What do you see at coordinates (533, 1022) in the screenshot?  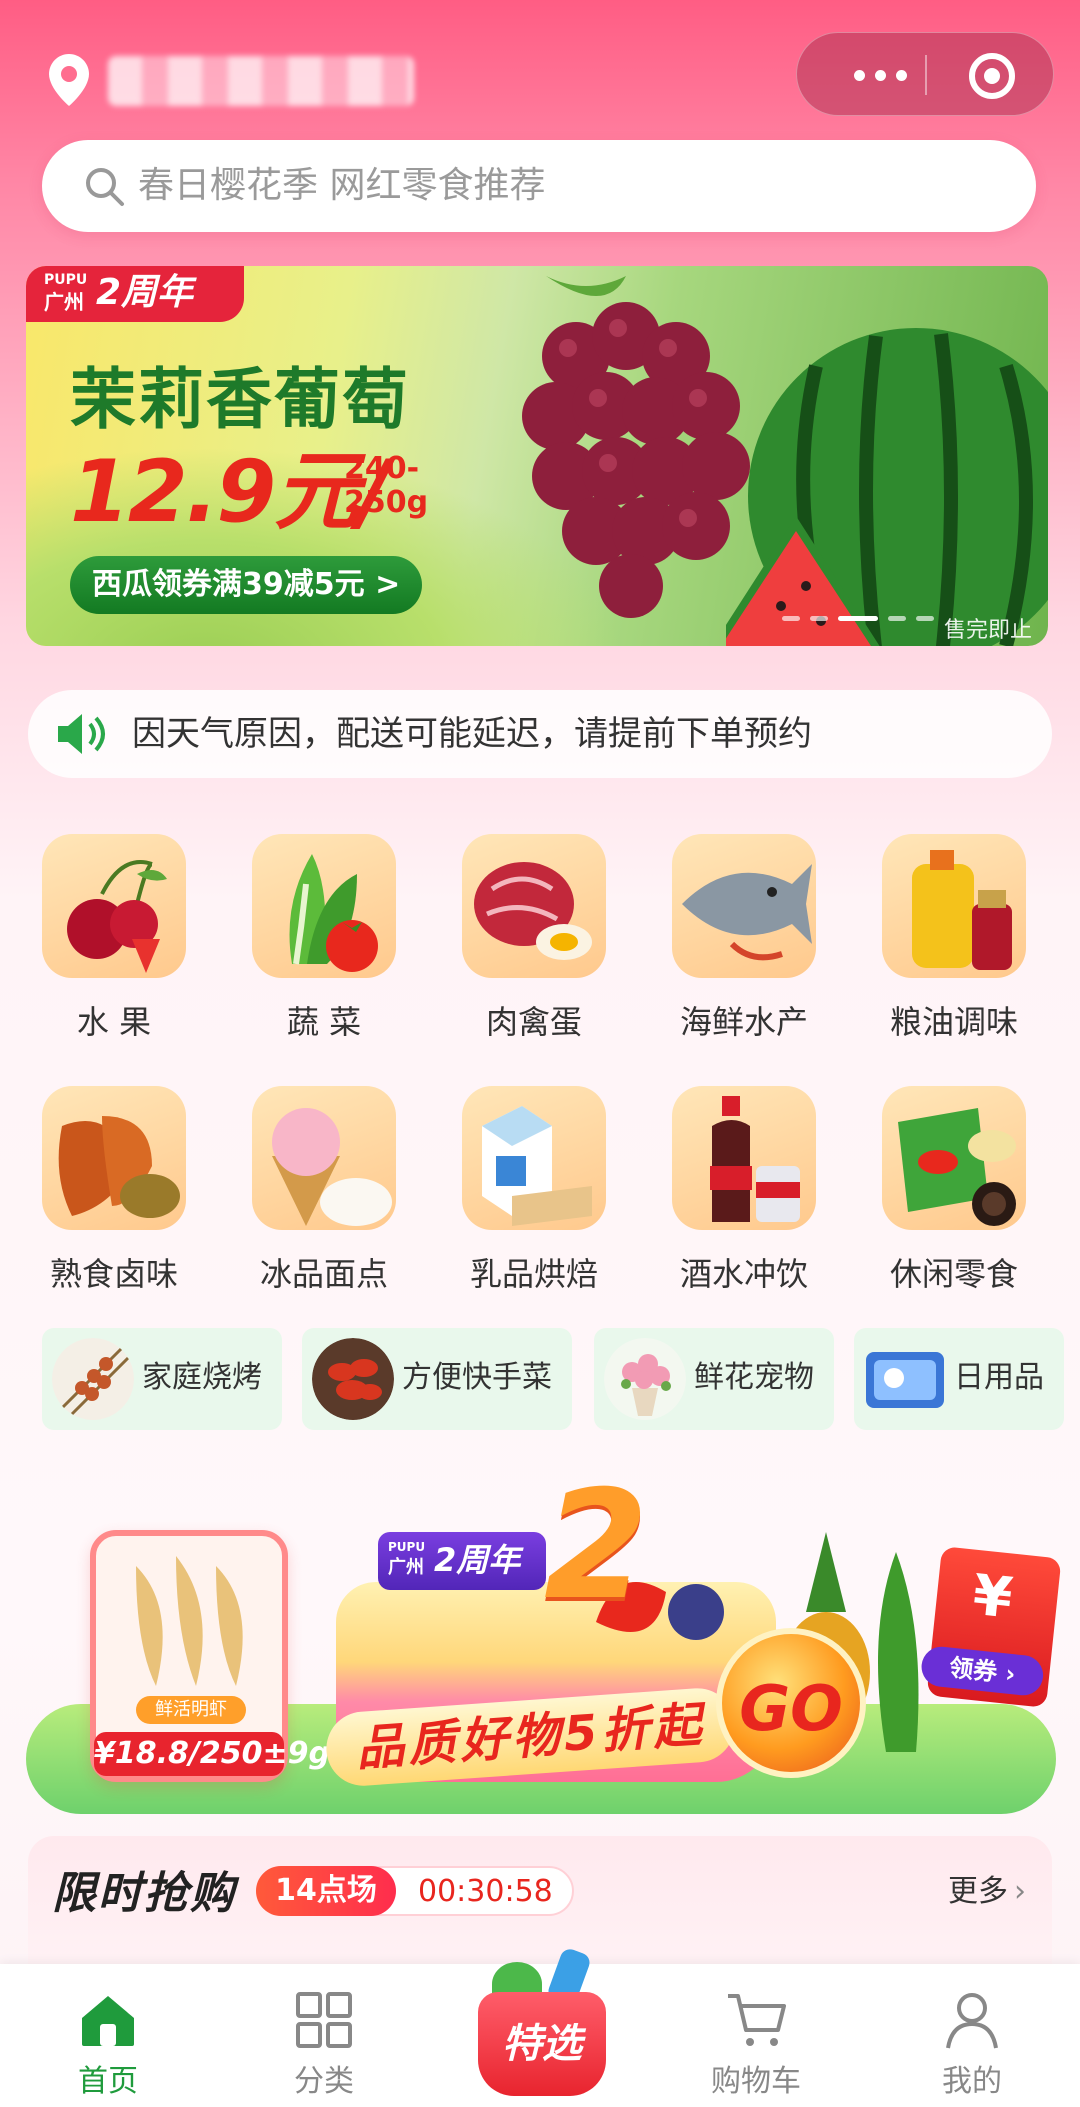 I see `category-label: 肉禽蛋` at bounding box center [533, 1022].